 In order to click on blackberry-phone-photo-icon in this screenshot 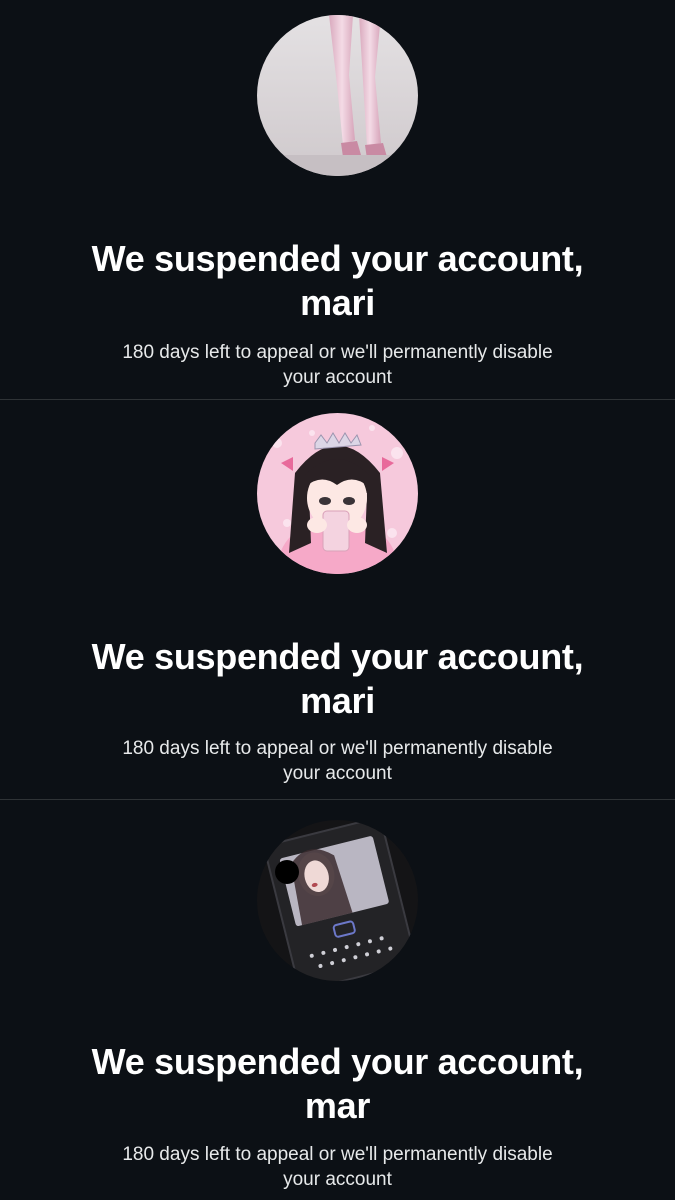, I will do `click(337, 900)`.